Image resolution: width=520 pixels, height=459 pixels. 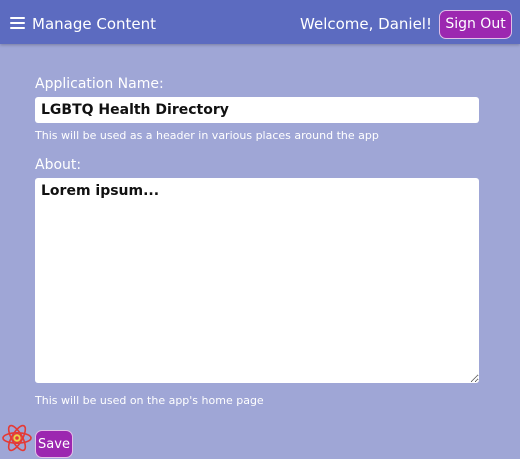 What do you see at coordinates (94, 24) in the screenshot?
I see `page-title: Manage Content` at bounding box center [94, 24].